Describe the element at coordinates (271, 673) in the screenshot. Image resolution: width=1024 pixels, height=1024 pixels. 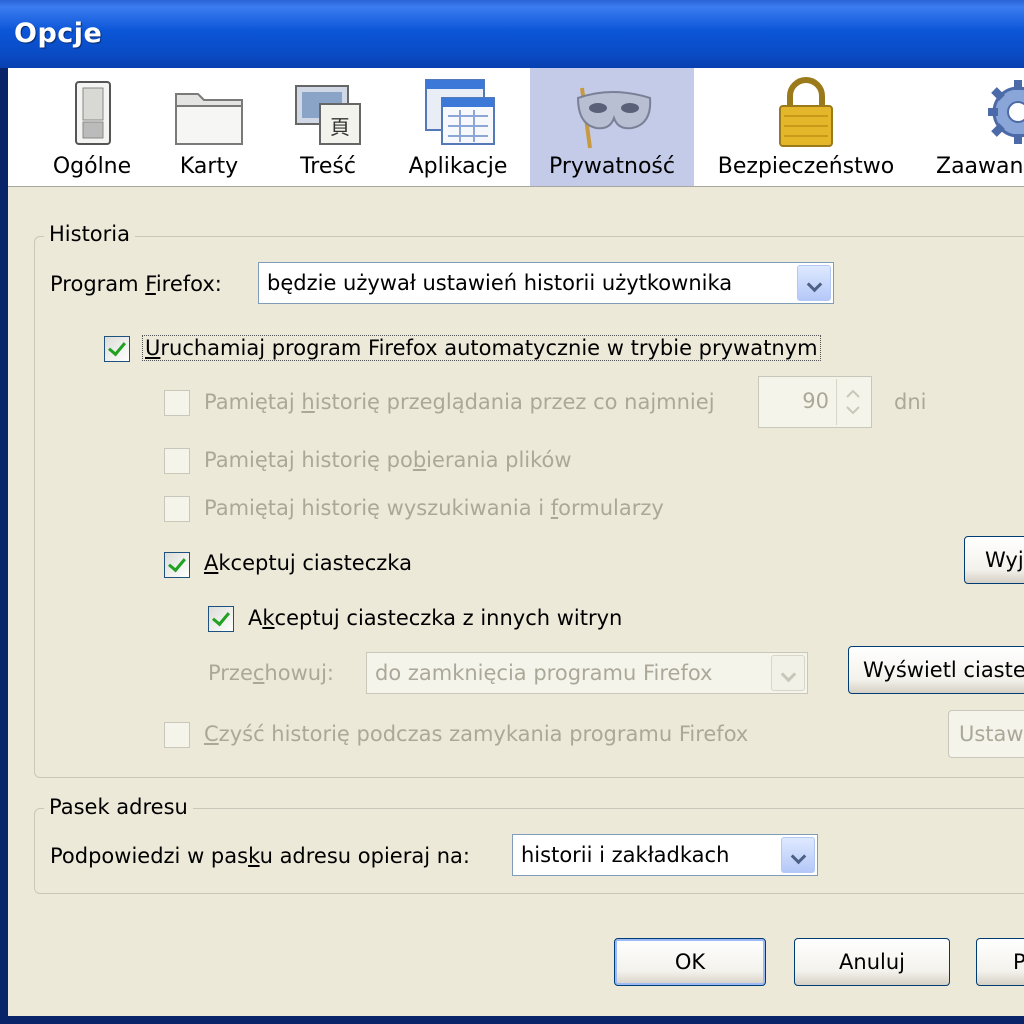
I see `keep-until-label: Przechowuj:` at that location.